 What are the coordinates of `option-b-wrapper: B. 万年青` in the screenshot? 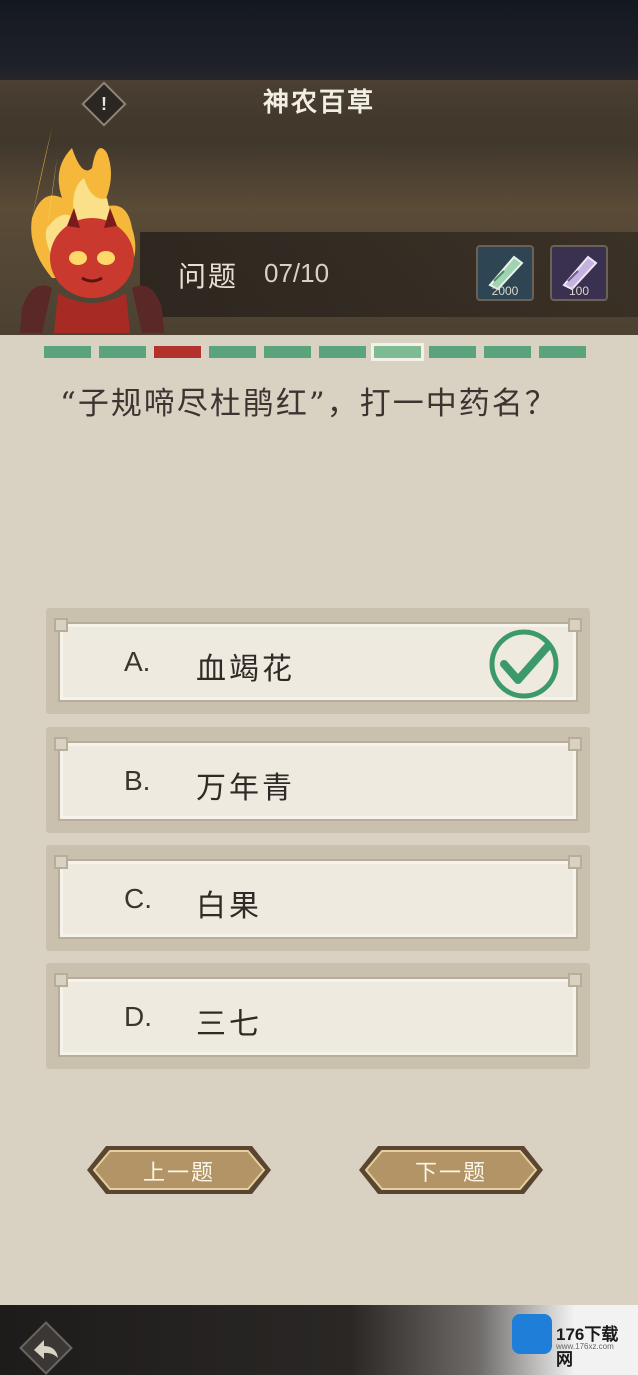 It's located at (318, 780).